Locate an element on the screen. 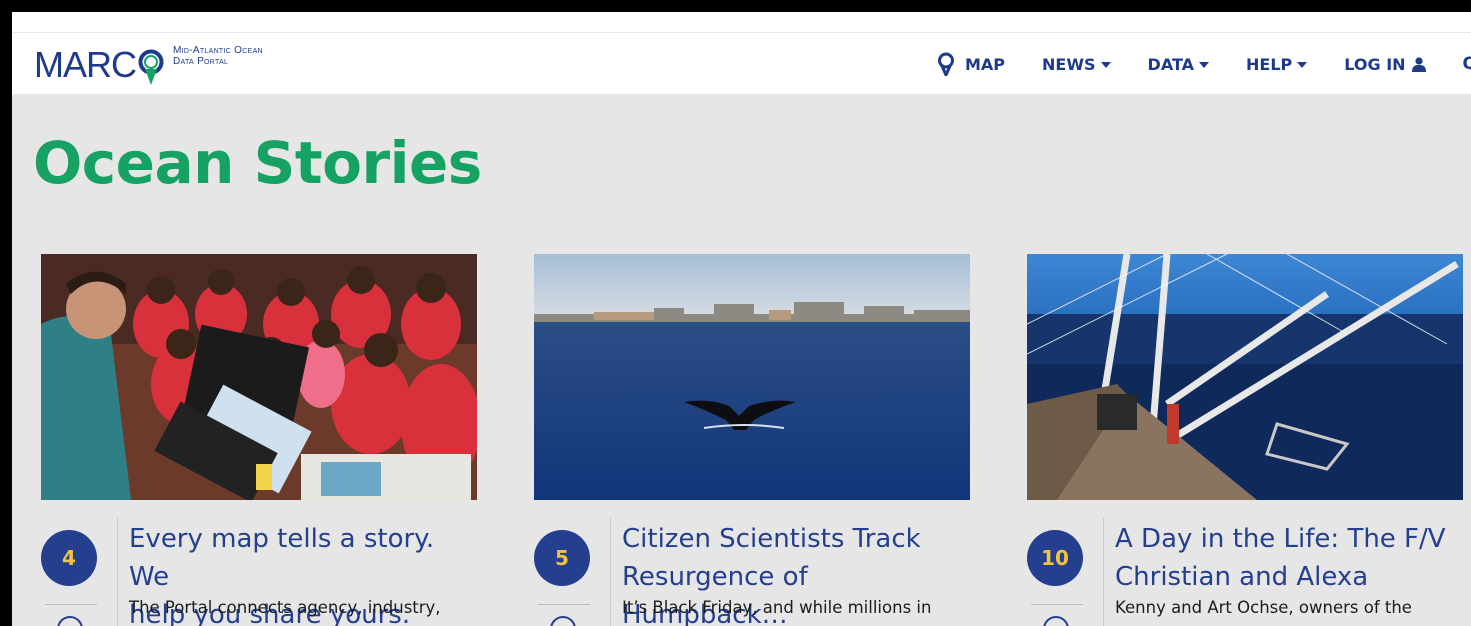 The image size is (1471, 626). nav-data: DATA is located at coordinates (1179, 64).